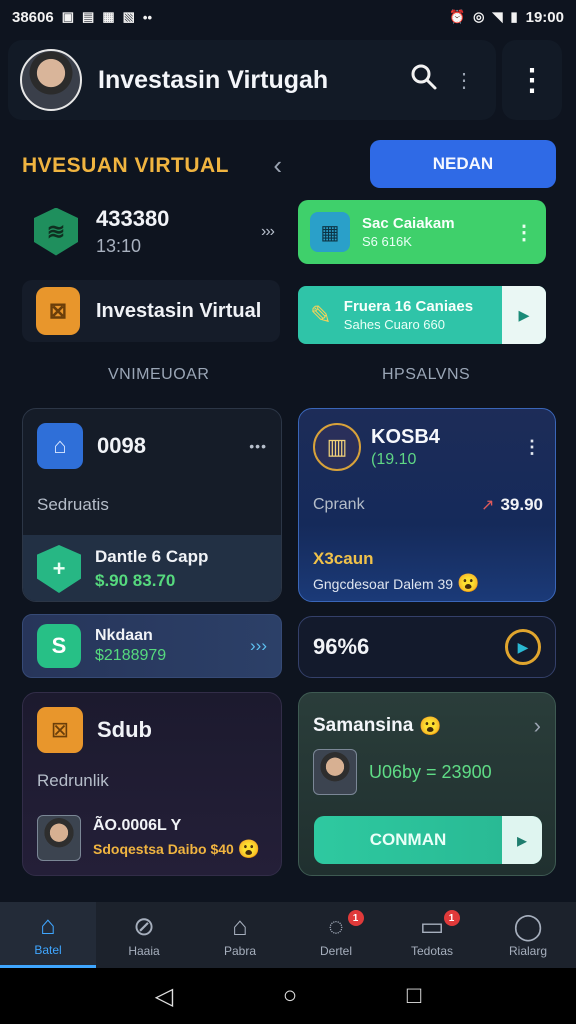 The height and width of the screenshot is (1024, 576). I want to click on recents-icon: □, so click(414, 996).